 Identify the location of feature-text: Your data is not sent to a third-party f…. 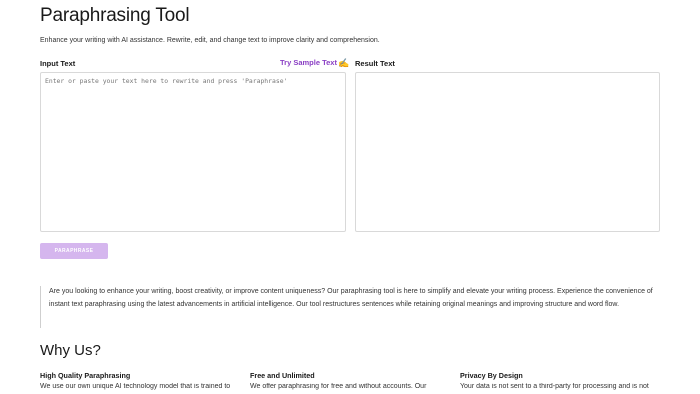
(554, 386).